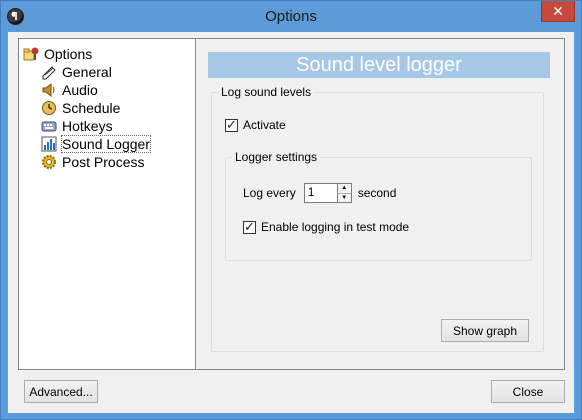 The width and height of the screenshot is (582, 420). I want to click on clock-icon, so click(49, 108).